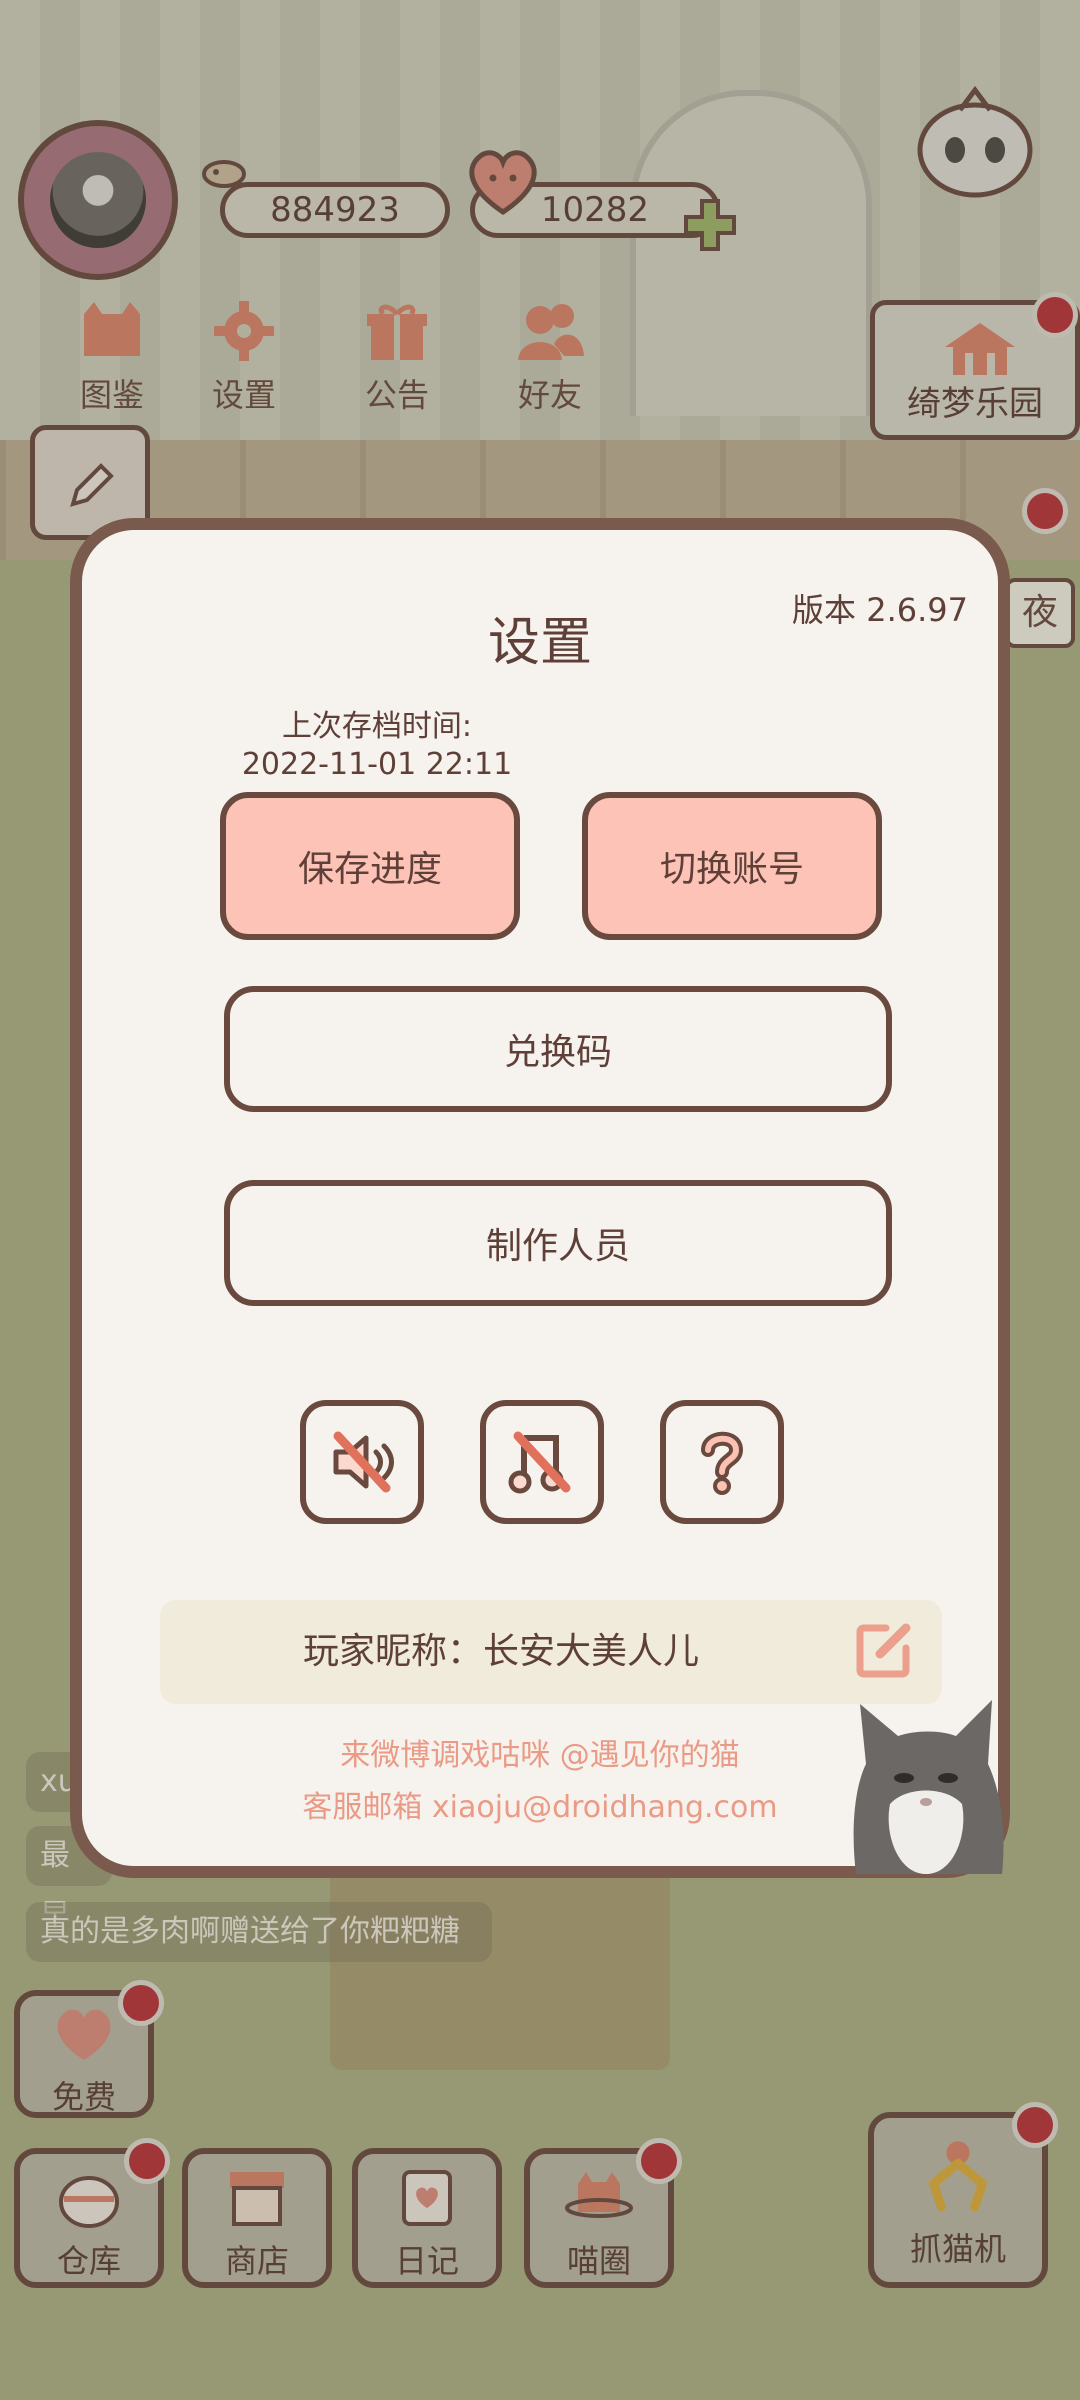  What do you see at coordinates (880, 610) in the screenshot?
I see `version-label: 版本 2.6.97` at bounding box center [880, 610].